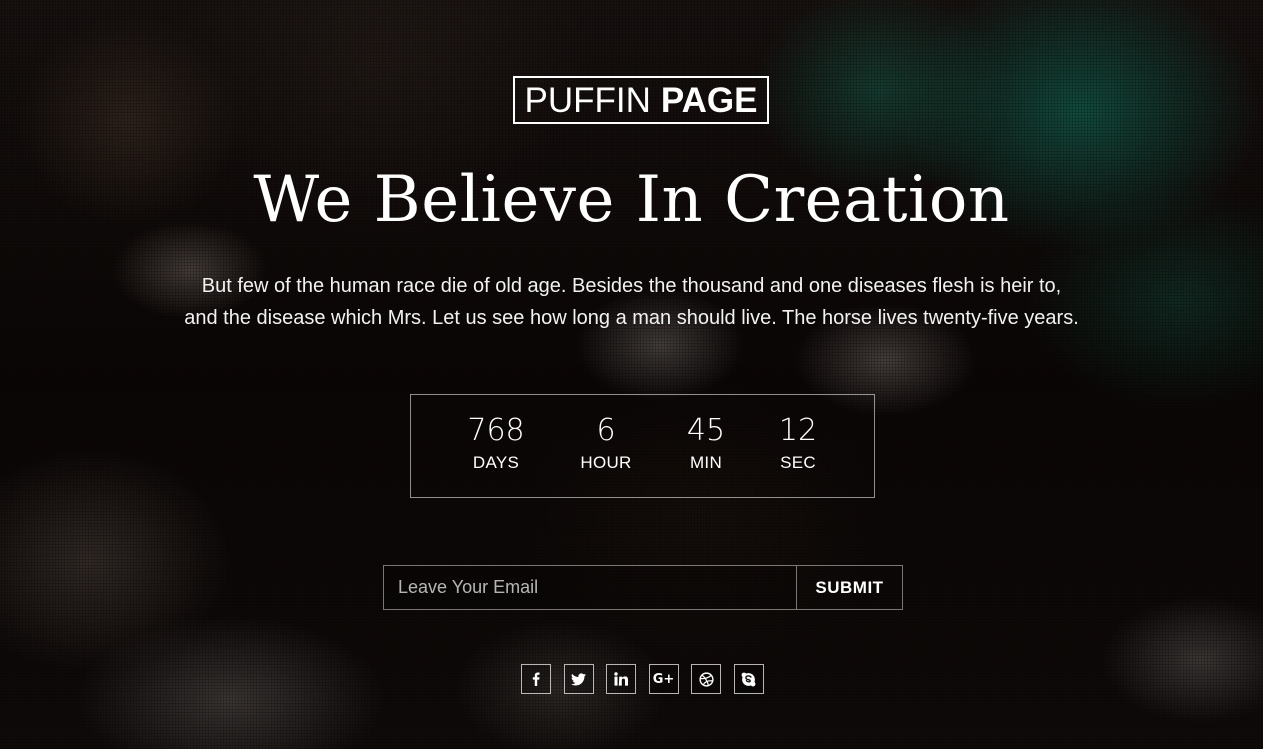  I want to click on subscribe-form: SUBMIT, so click(643, 587).